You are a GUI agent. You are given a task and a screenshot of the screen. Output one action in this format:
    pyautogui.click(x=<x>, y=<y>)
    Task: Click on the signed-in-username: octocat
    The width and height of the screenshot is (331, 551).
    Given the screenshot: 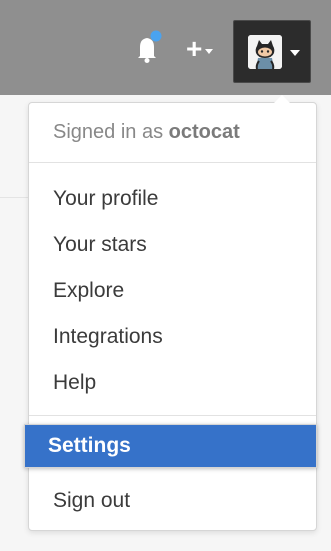 What is the action you would take?
    pyautogui.click(x=204, y=132)
    